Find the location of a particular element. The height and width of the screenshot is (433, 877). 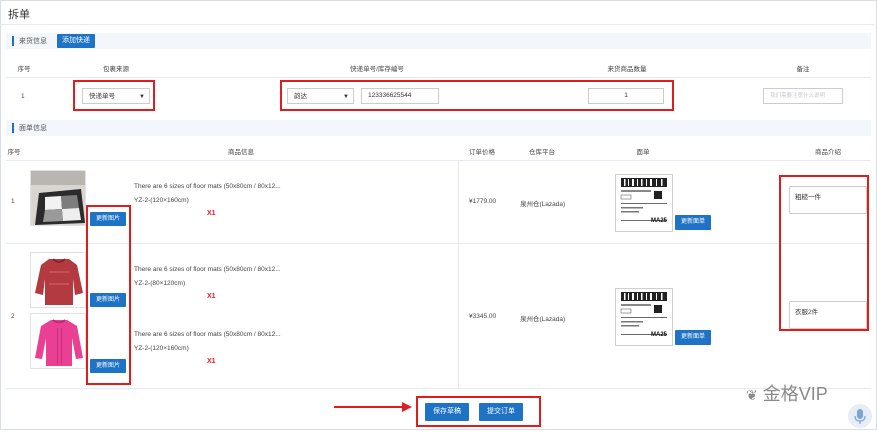

order-section-title: 面单信息 is located at coordinates (33, 128).